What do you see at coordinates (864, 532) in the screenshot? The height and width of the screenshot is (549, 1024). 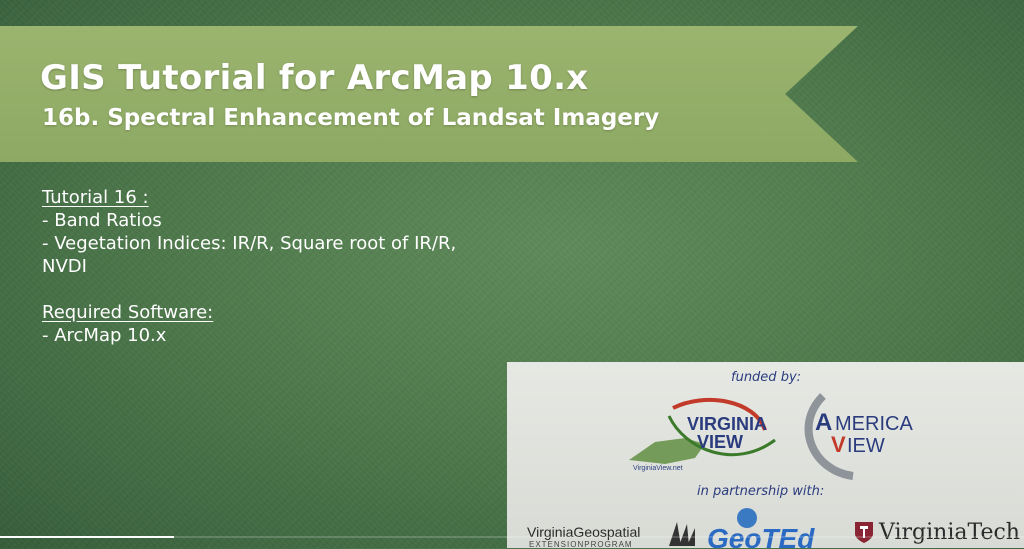 I see `vt-shield-icon` at bounding box center [864, 532].